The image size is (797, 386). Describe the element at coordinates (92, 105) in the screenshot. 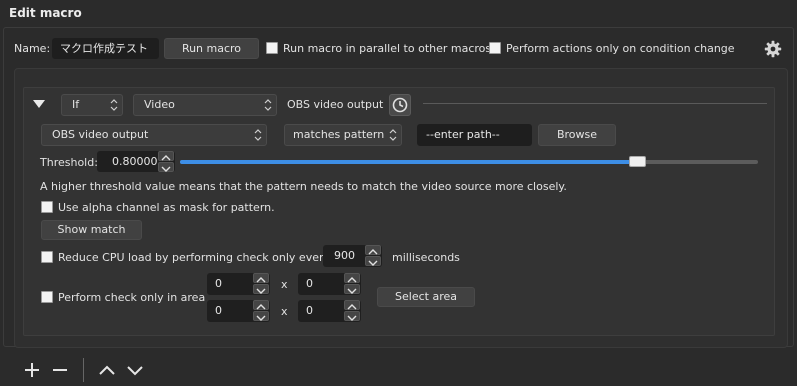

I see `logic-select: If` at that location.